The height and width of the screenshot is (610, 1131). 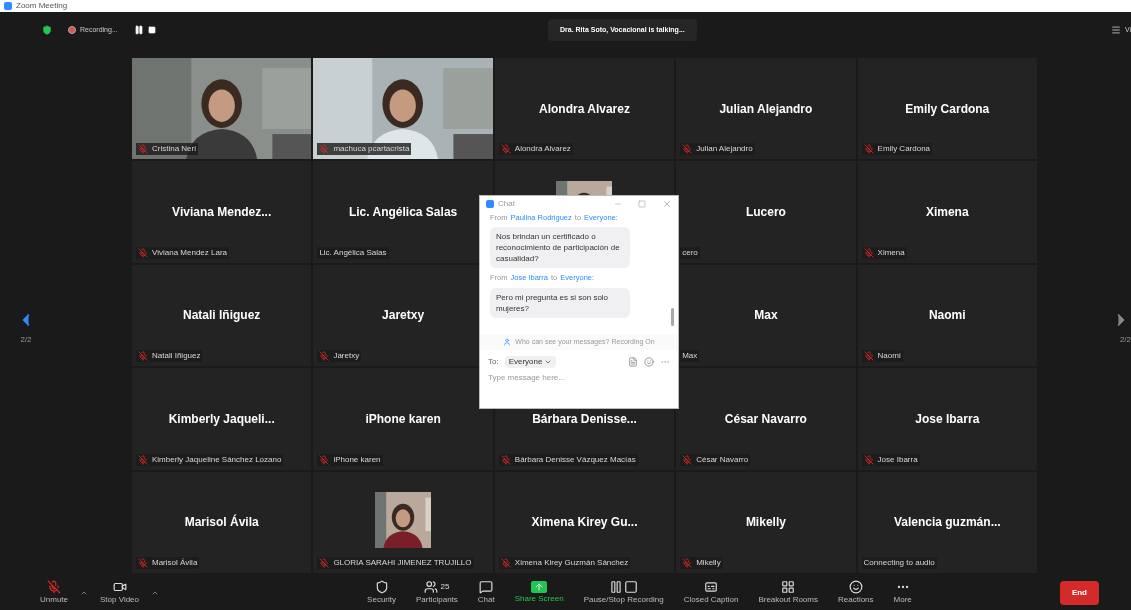 I want to click on pause-icon, so click(x=138, y=30).